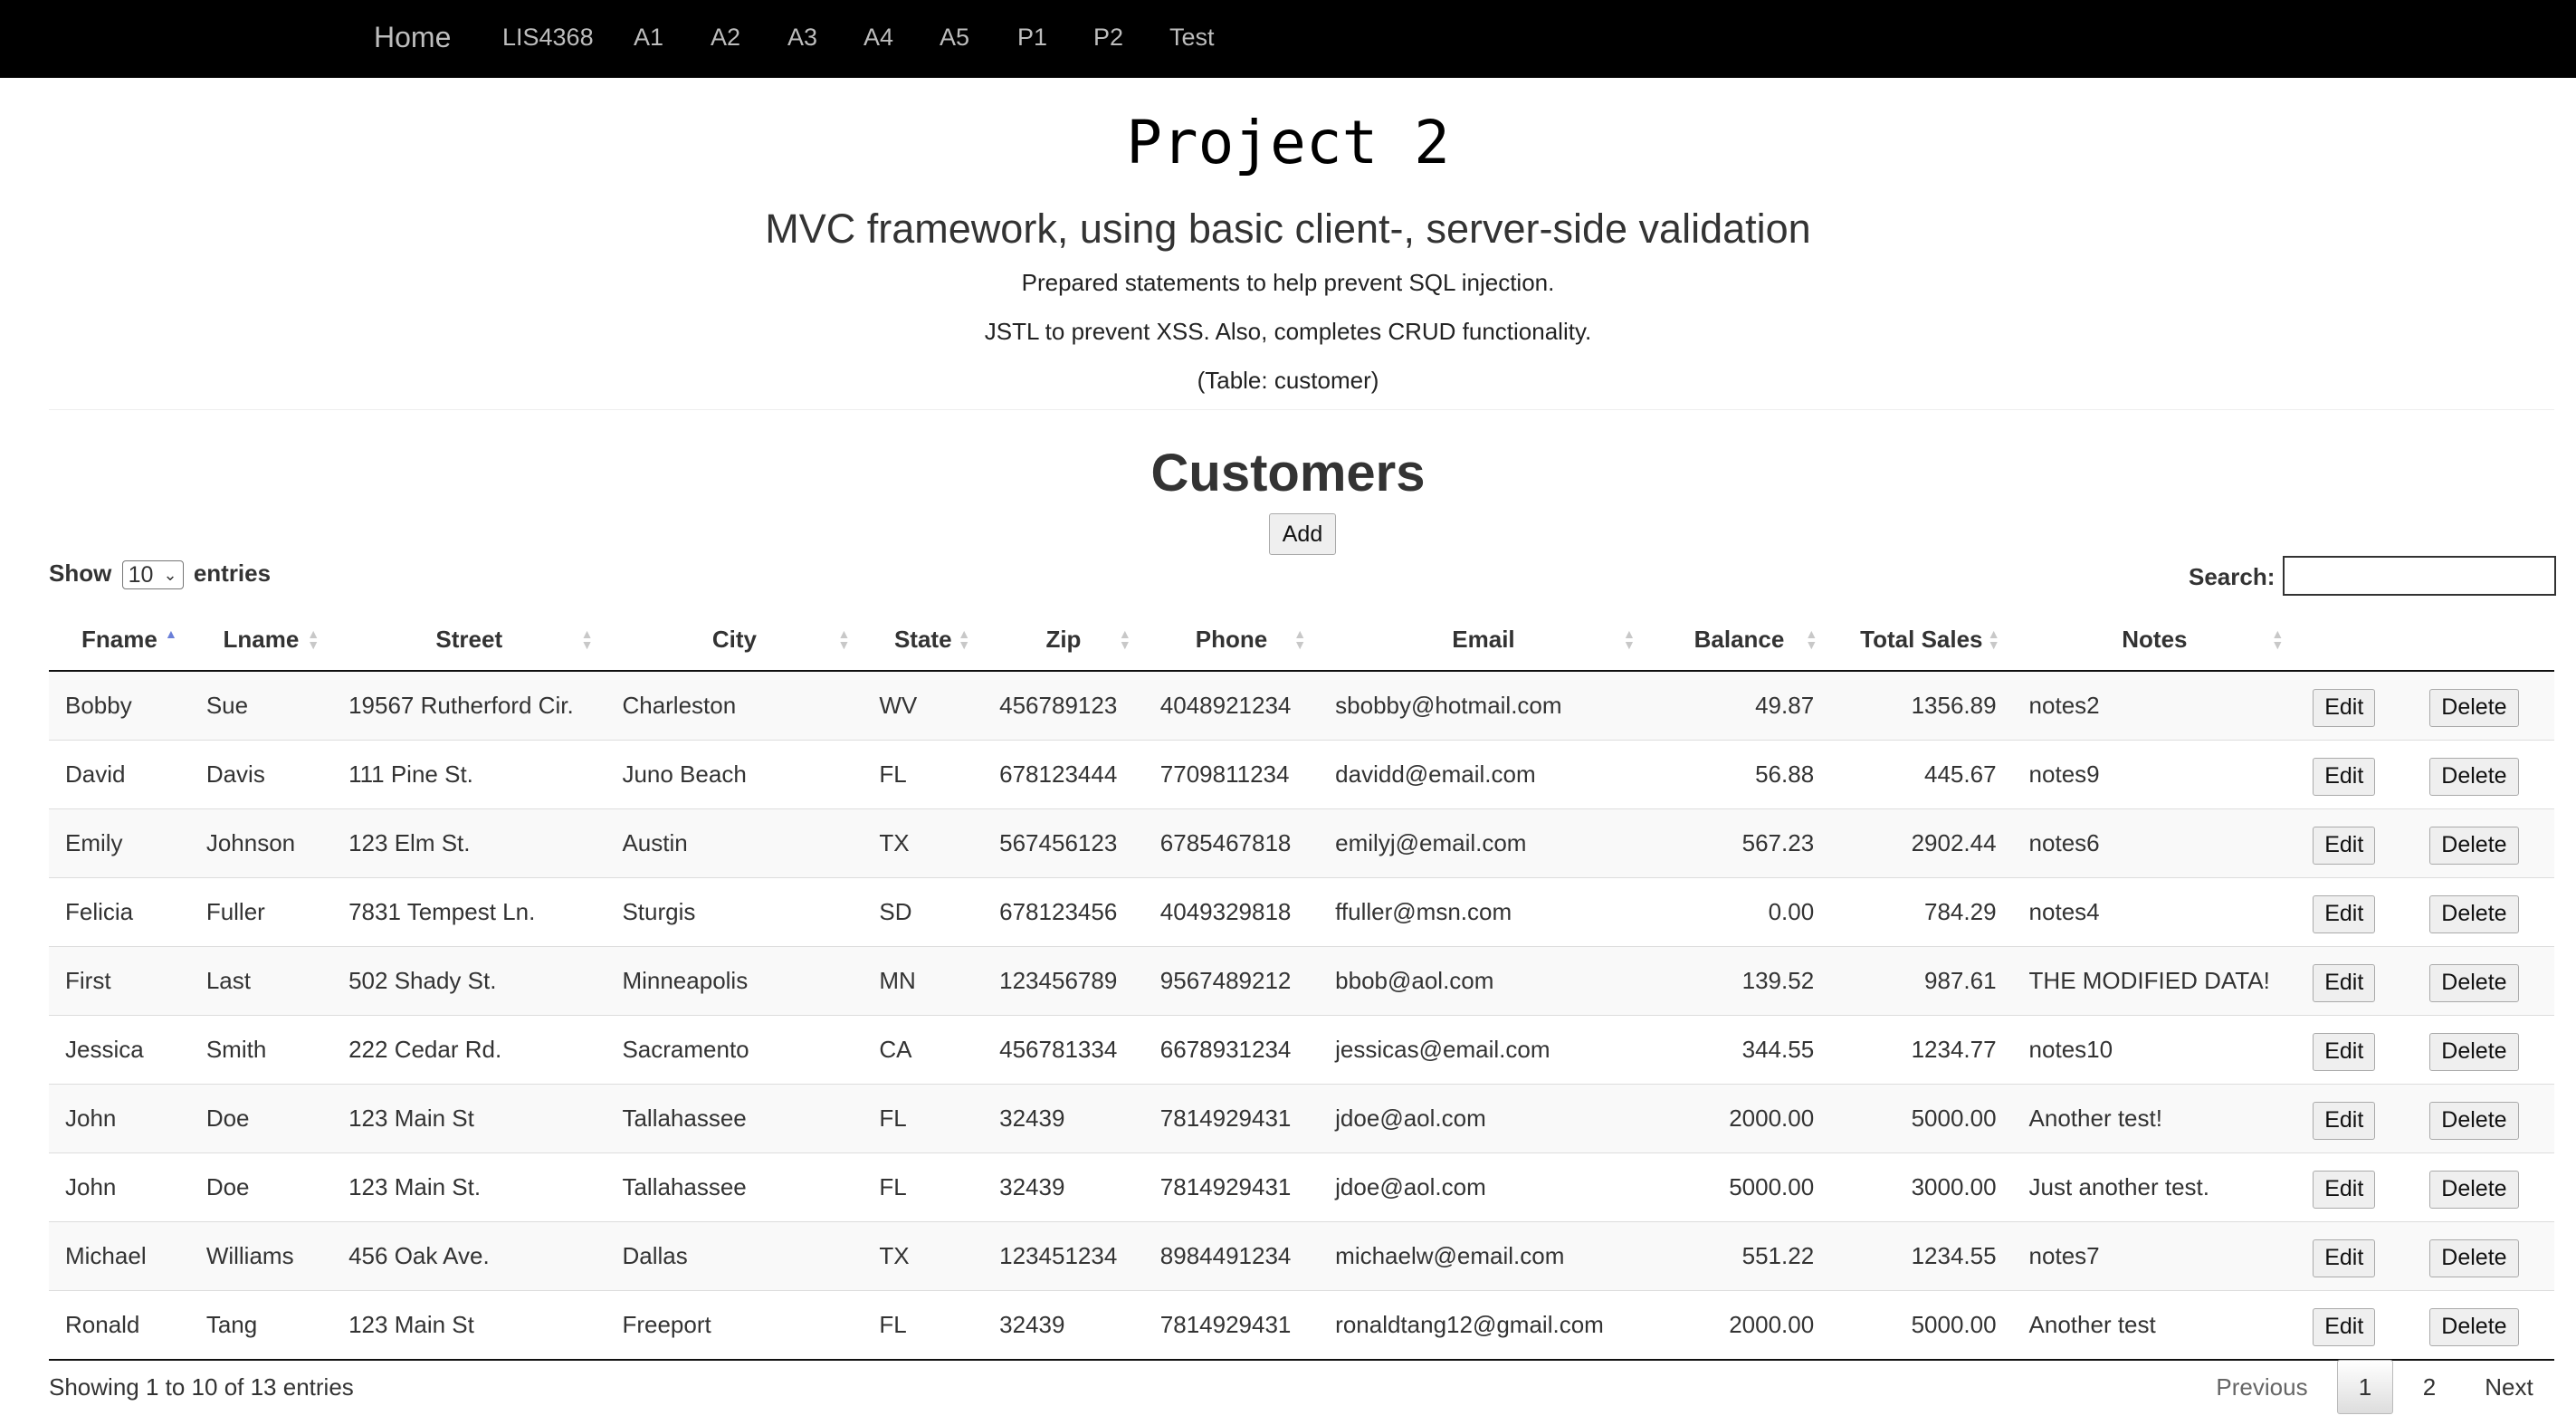 This screenshot has height=1425, width=2576. Describe the element at coordinates (2155, 640) in the screenshot. I see `column-header-notes: Notes ▲ ▼` at that location.